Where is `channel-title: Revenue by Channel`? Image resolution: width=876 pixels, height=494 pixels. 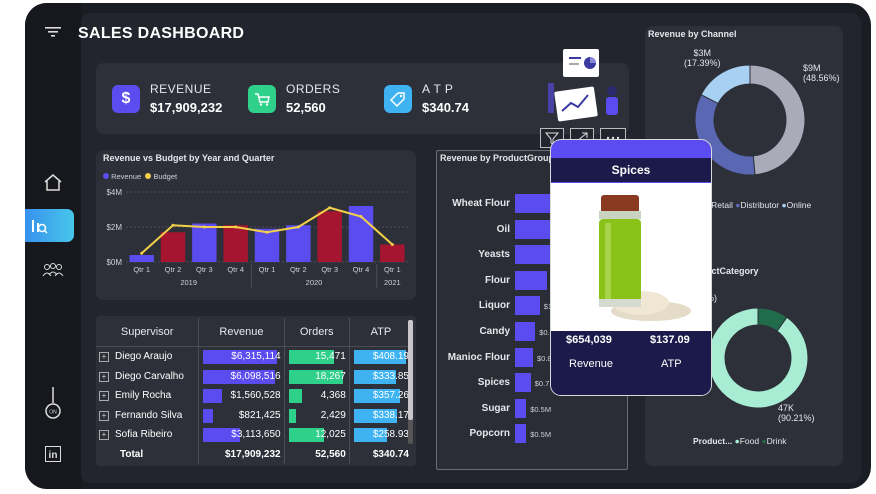
channel-title: Revenue by Channel is located at coordinates (692, 34).